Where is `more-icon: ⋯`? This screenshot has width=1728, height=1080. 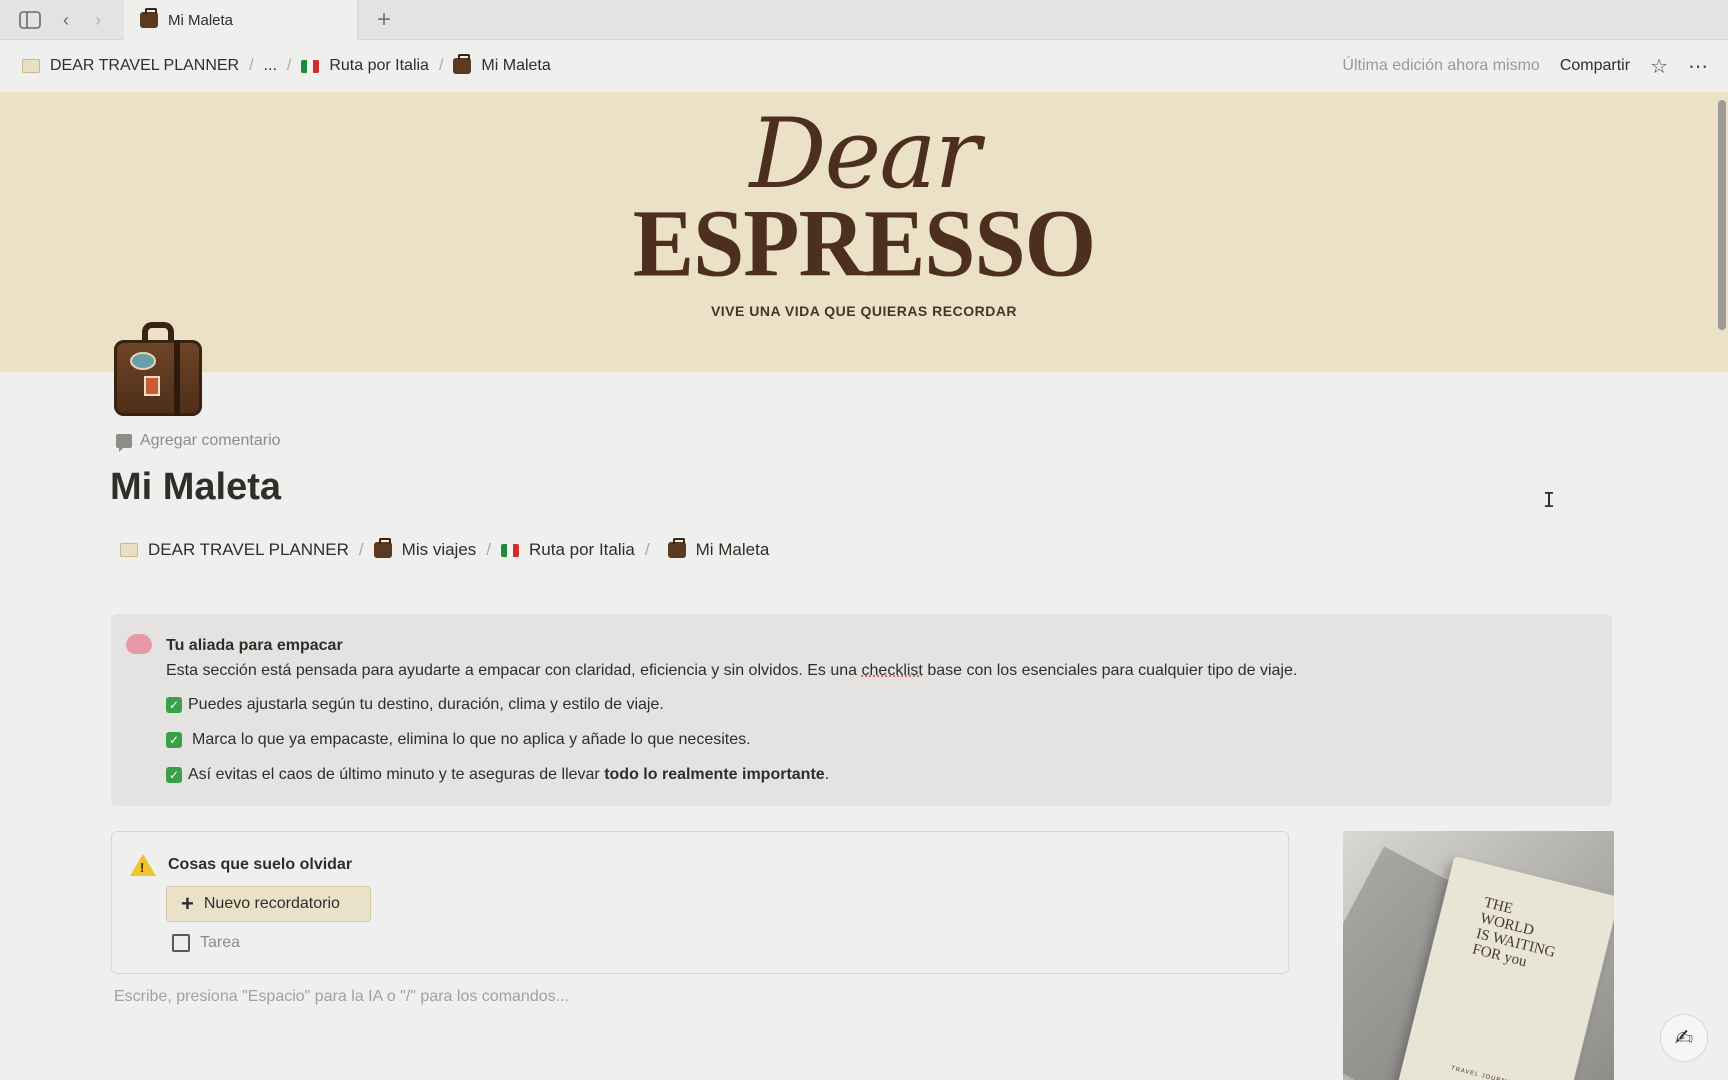 more-icon: ⋯ is located at coordinates (1698, 66).